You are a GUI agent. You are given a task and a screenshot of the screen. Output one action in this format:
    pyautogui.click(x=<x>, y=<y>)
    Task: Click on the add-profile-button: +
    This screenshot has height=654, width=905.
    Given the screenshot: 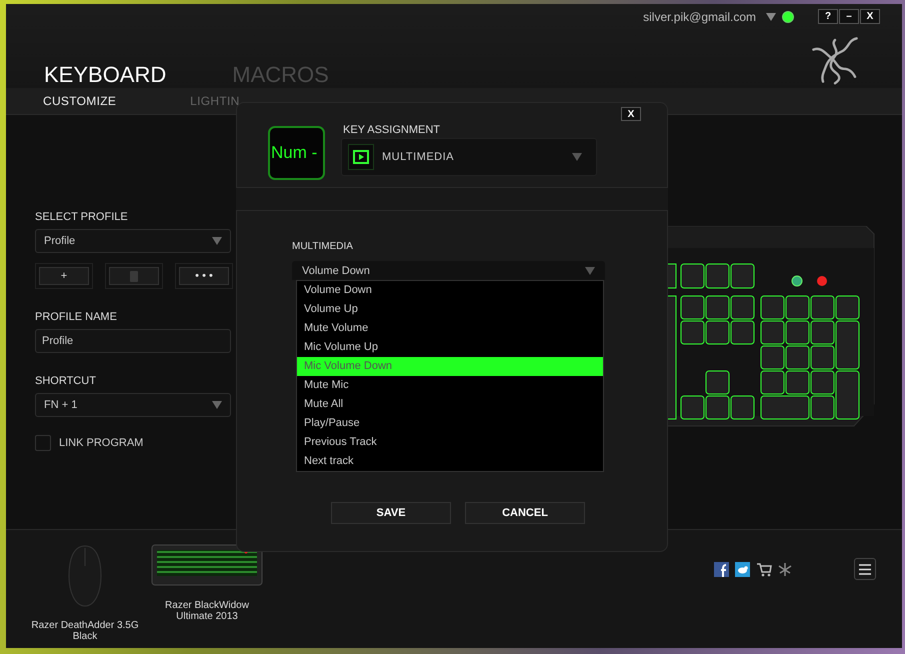 What is the action you would take?
    pyautogui.click(x=64, y=276)
    